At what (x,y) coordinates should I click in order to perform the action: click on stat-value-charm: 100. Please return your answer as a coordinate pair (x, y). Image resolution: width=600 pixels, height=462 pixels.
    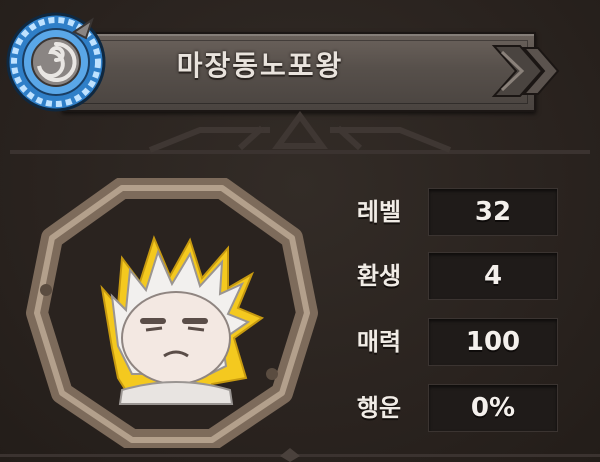
    Looking at the image, I should click on (493, 342).